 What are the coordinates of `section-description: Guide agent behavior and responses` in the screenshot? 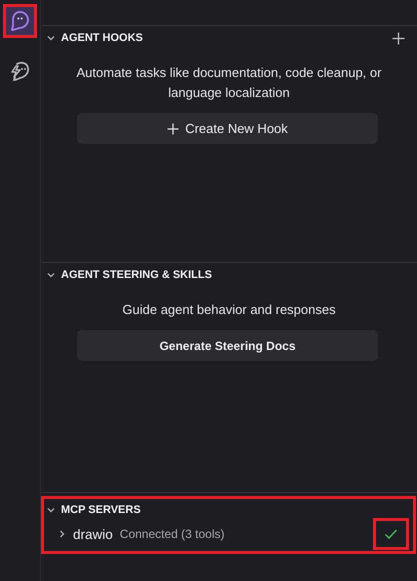 It's located at (229, 310).